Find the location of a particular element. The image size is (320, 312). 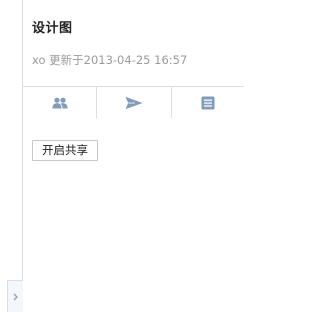

tab-members is located at coordinates (60, 103).